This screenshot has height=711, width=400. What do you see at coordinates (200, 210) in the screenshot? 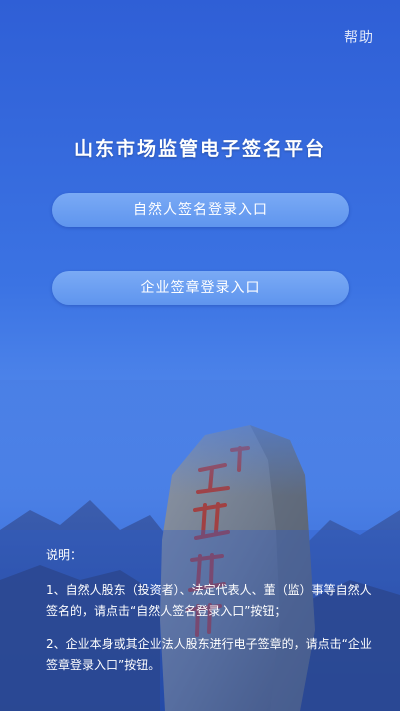
I see `person-login-button: 自然人签名登录入口` at bounding box center [200, 210].